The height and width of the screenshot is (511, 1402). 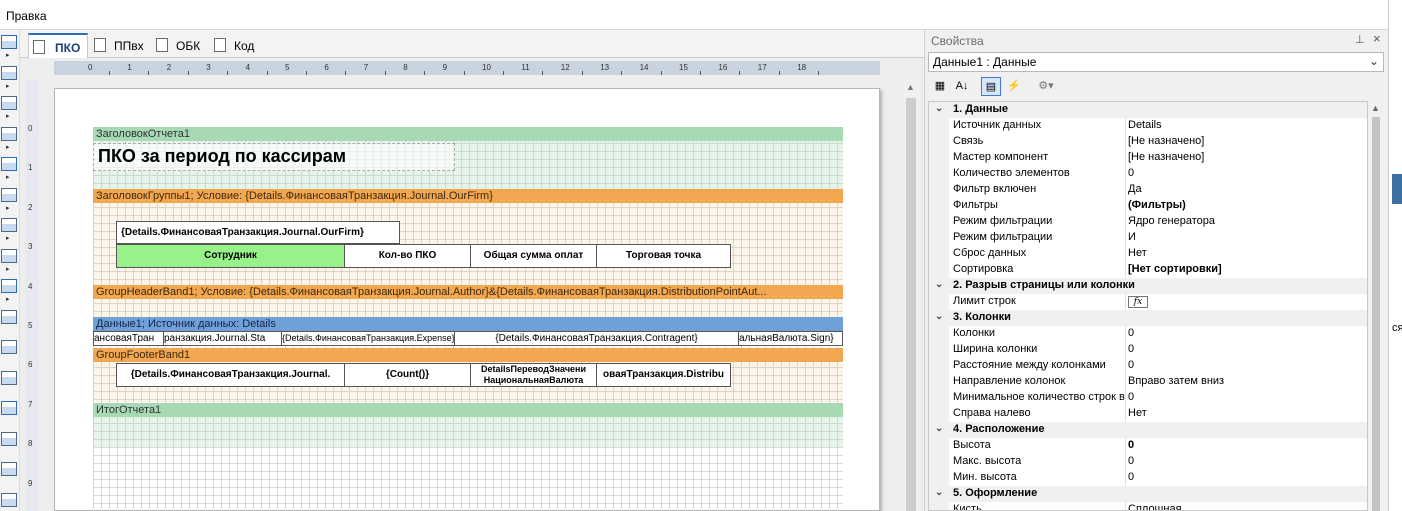 What do you see at coordinates (230, 375) in the screenshot?
I see `footer-cell-author: {Details.ФинансоваяТранзакция.Journal.` at bounding box center [230, 375].